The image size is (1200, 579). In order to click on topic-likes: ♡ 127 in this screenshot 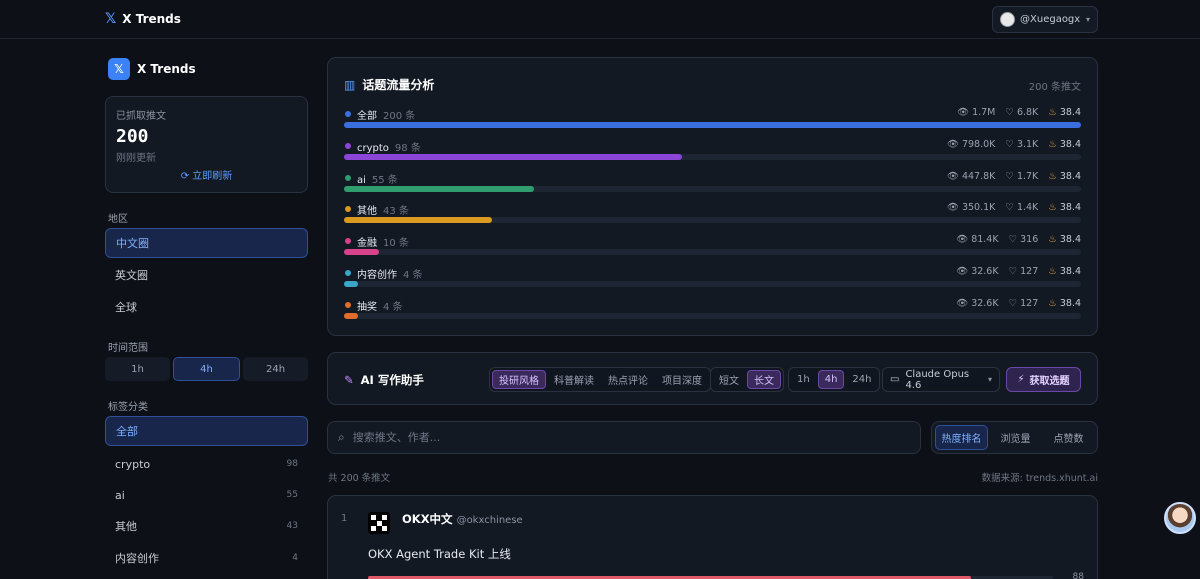, I will do `click(1024, 271)`.